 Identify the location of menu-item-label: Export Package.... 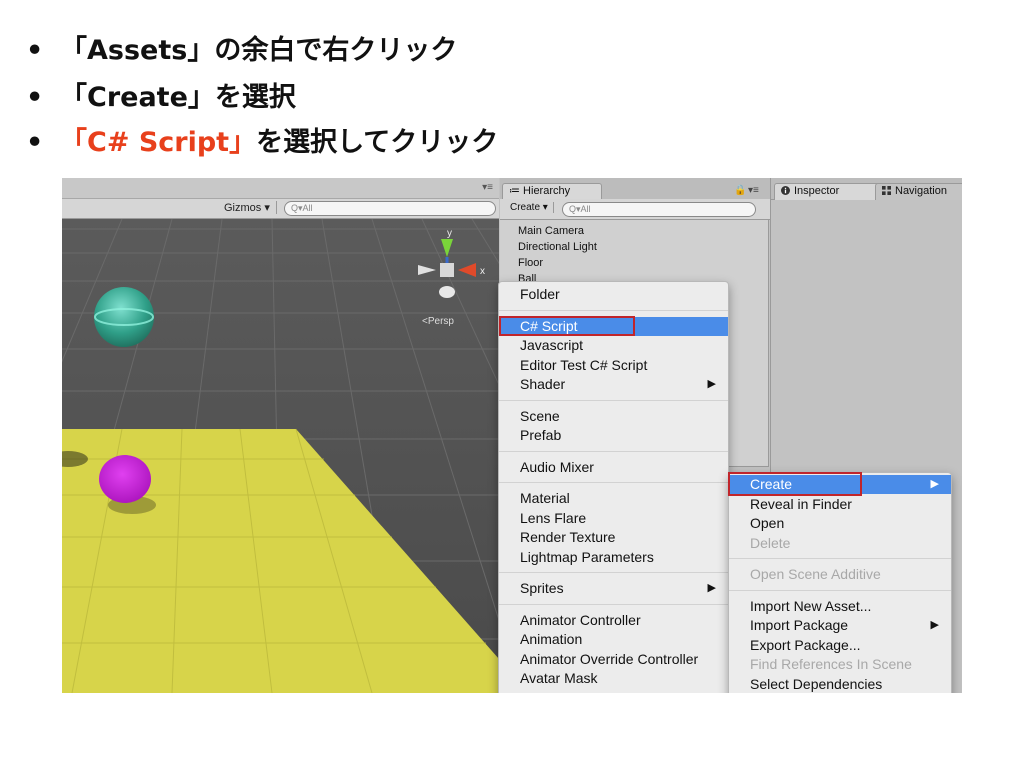
(805, 644).